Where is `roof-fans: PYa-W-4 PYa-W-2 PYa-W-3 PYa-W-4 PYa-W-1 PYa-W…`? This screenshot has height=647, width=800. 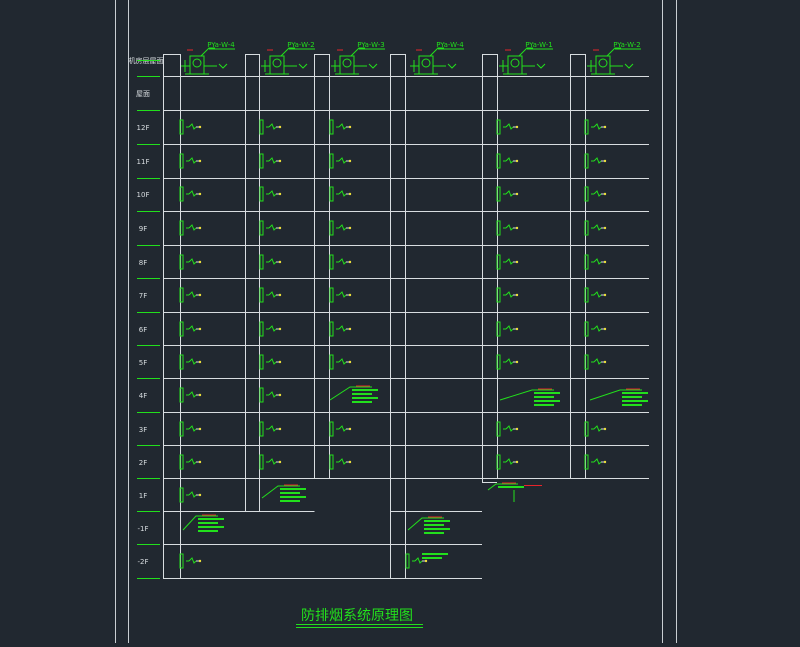 roof-fans: PYa-W-4 PYa-W-2 PYa-W-3 PYa-W-4 PYa-W-1 PYa-W… is located at coordinates (411, 58).